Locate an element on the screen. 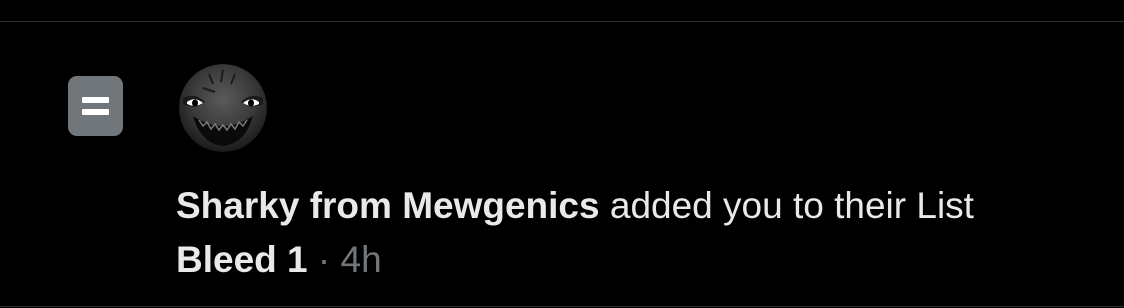 Image resolution: width=1124 pixels, height=308 pixels. avatar is located at coordinates (223, 108).